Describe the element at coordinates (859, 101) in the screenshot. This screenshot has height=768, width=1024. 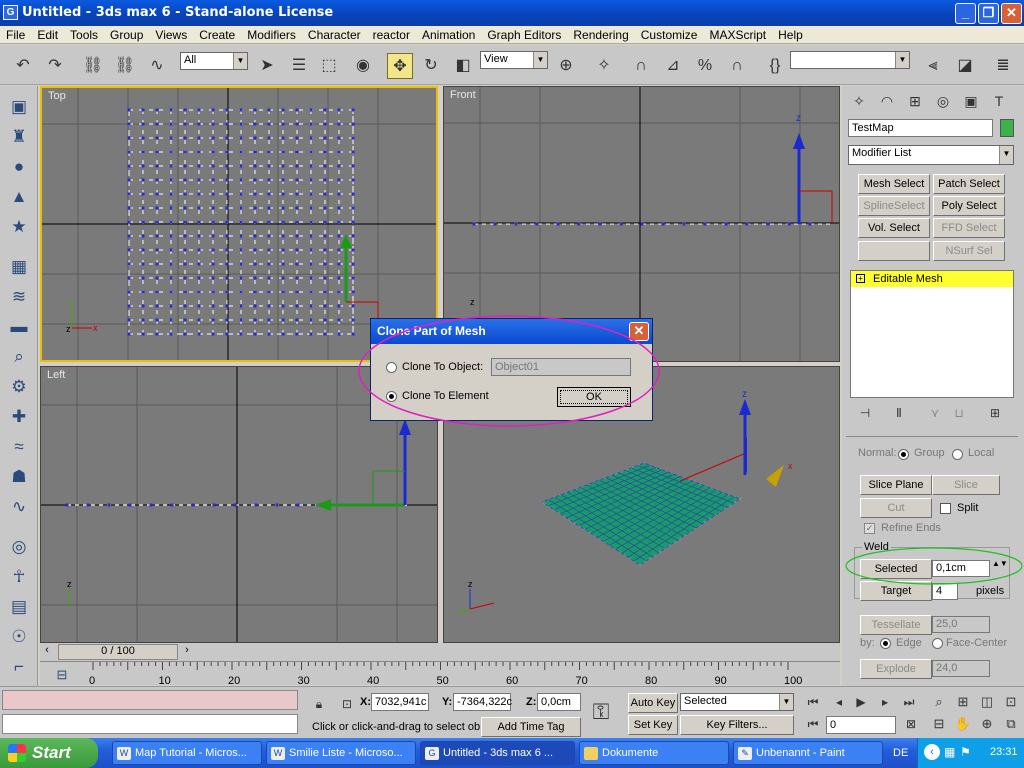
I see `create-tab-icon: ✧` at that location.